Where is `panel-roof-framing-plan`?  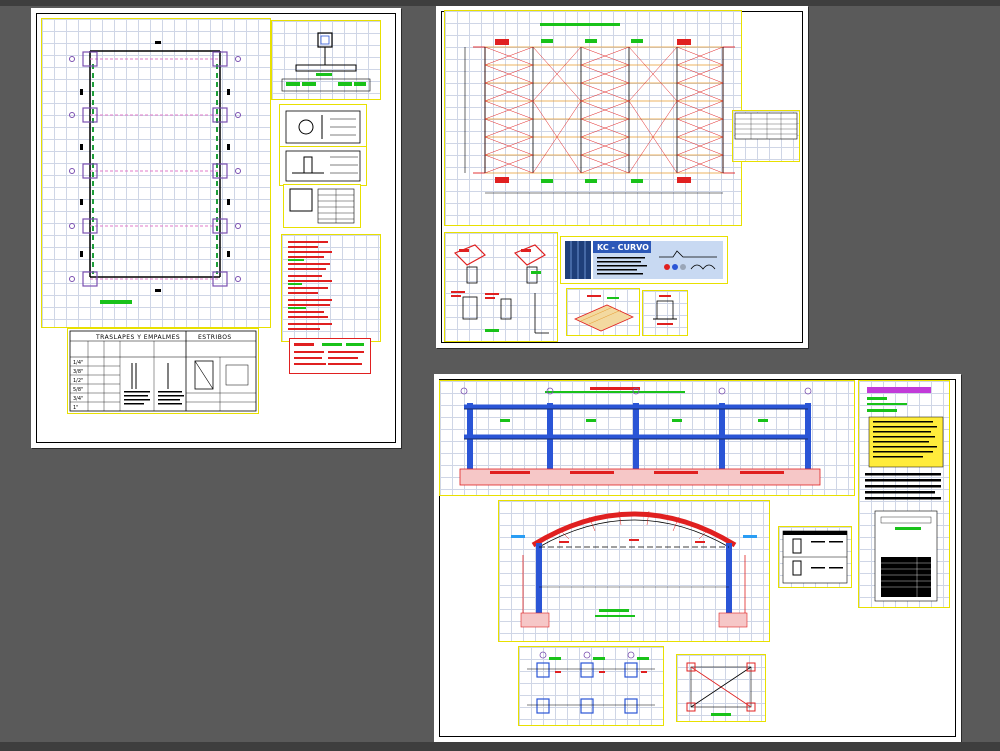 panel-roof-framing-plan is located at coordinates (593, 118).